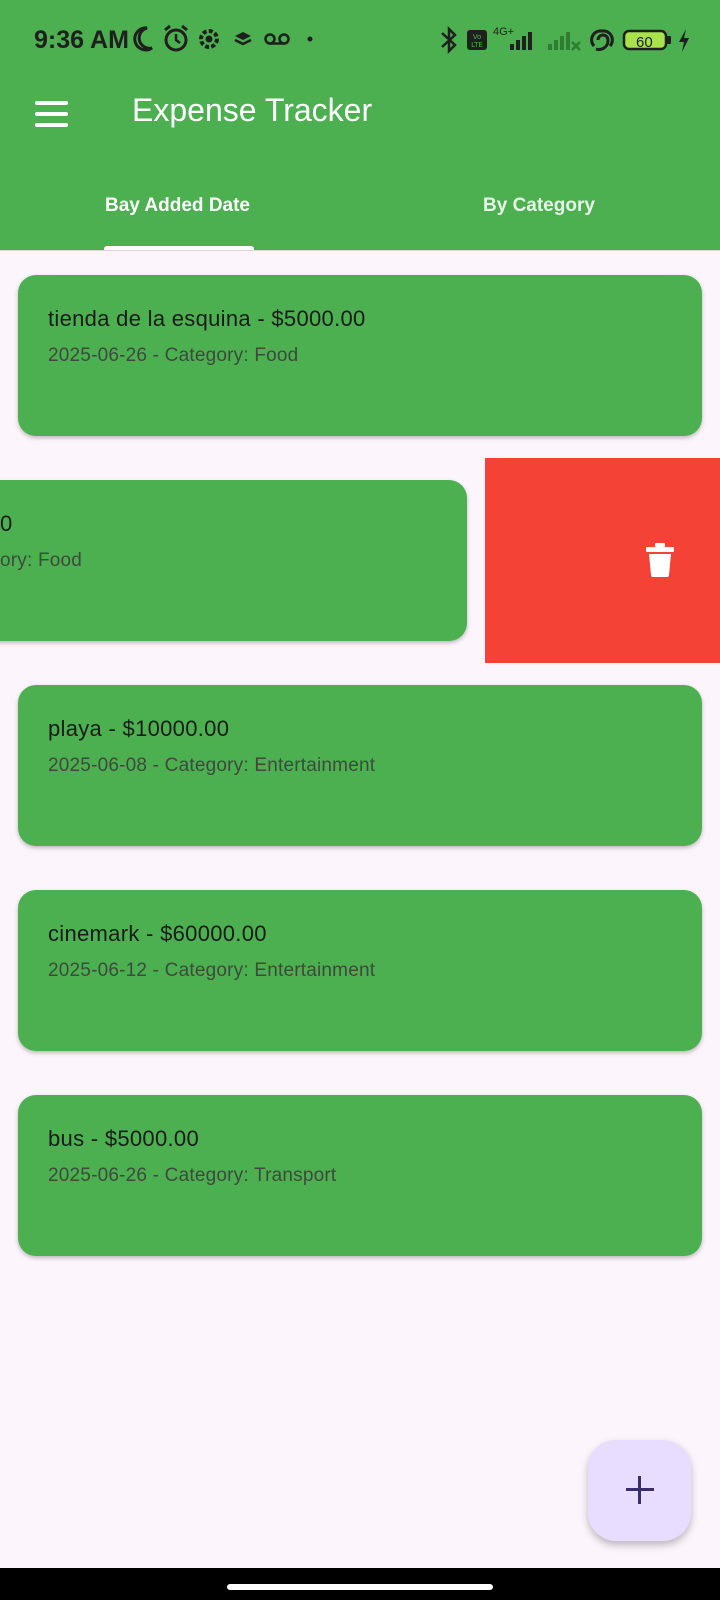  What do you see at coordinates (192, 1175) in the screenshot?
I see `expense-details: 2025-06-26 - Category: Transport` at bounding box center [192, 1175].